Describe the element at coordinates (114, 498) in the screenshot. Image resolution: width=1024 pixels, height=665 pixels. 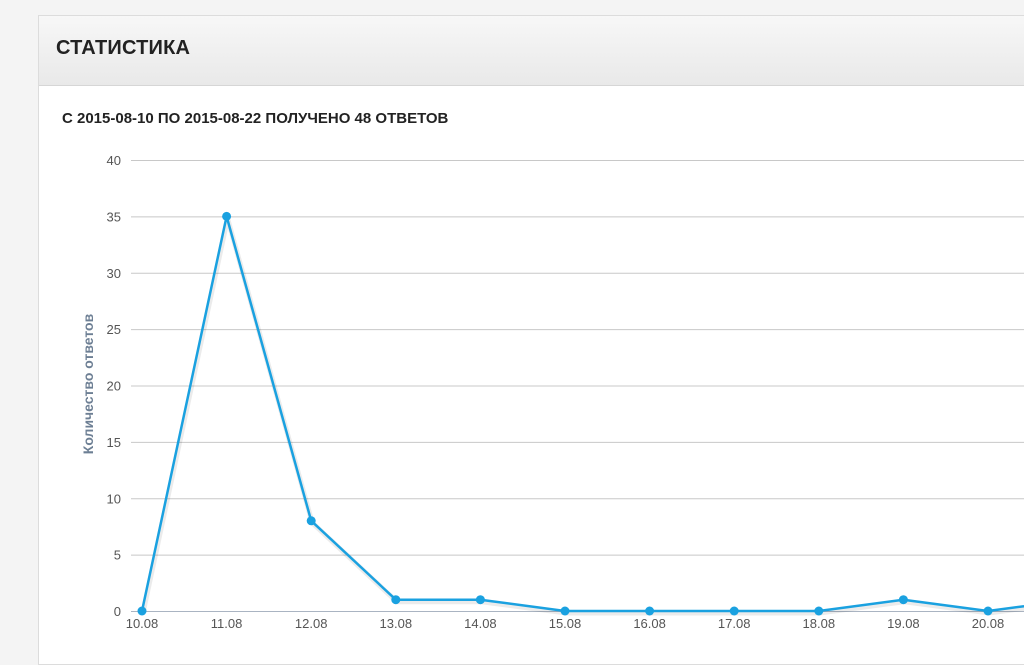
I see `y-tick-label: 10` at that location.